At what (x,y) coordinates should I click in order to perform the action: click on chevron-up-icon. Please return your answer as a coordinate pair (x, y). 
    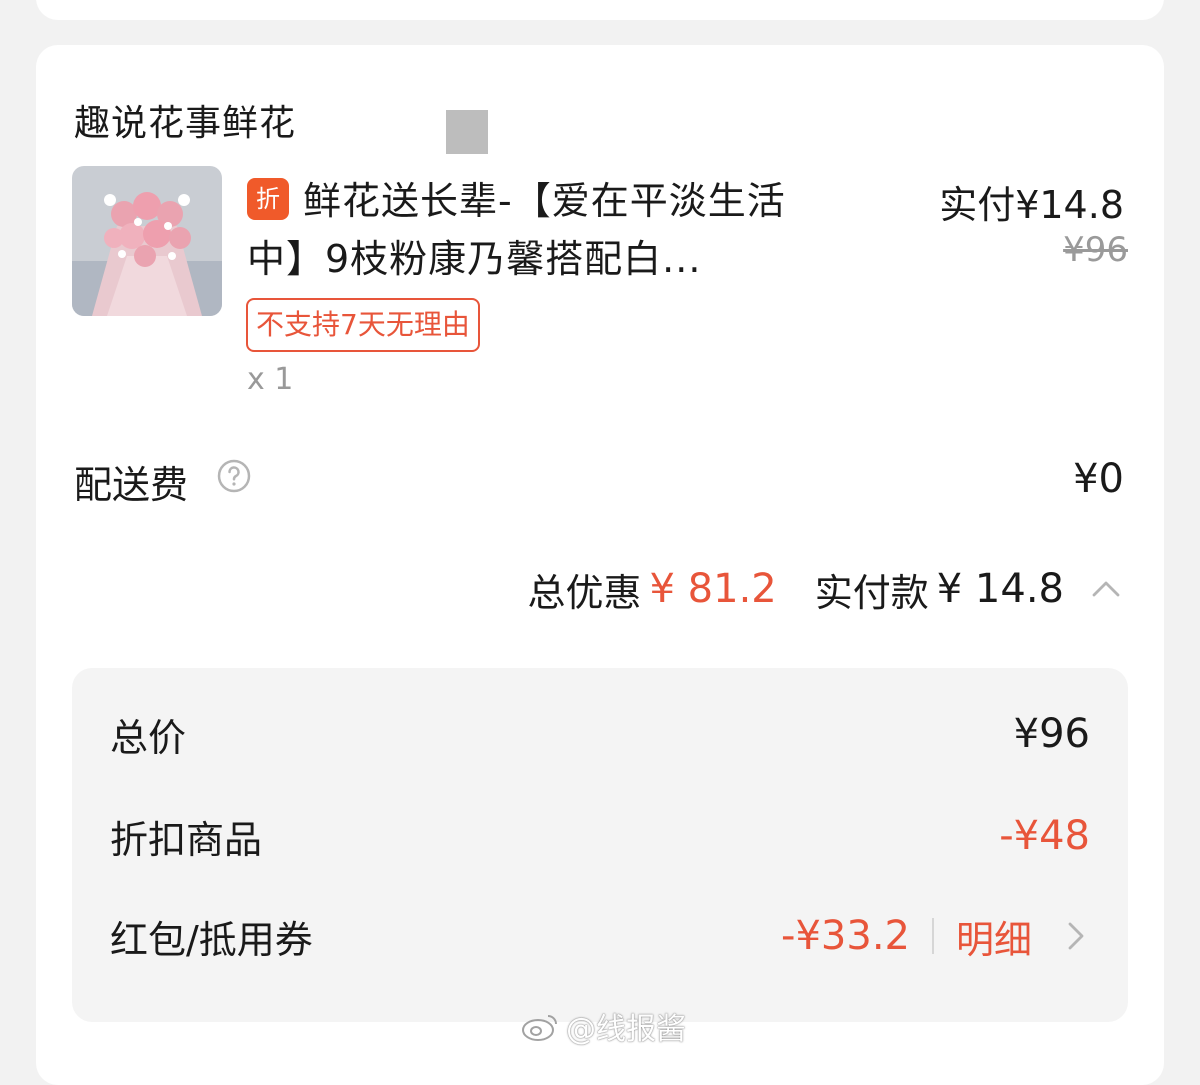
    Looking at the image, I should click on (1106, 589).